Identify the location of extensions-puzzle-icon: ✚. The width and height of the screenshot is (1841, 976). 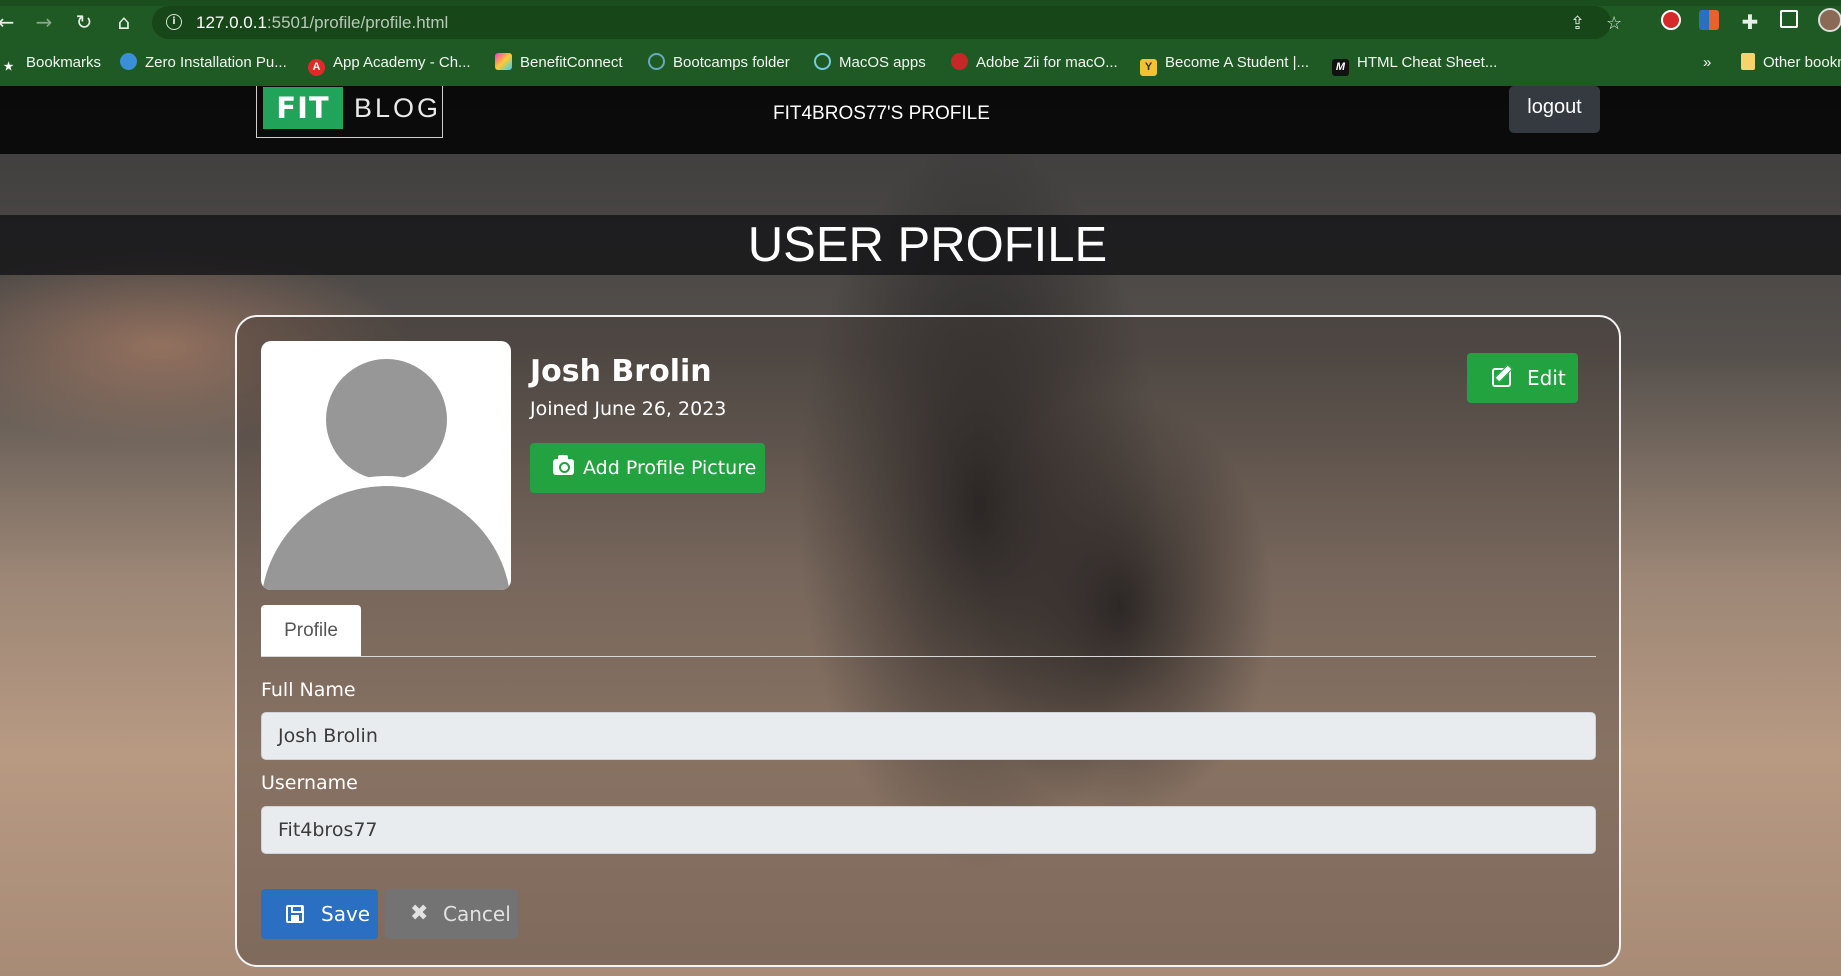
(1750, 22).